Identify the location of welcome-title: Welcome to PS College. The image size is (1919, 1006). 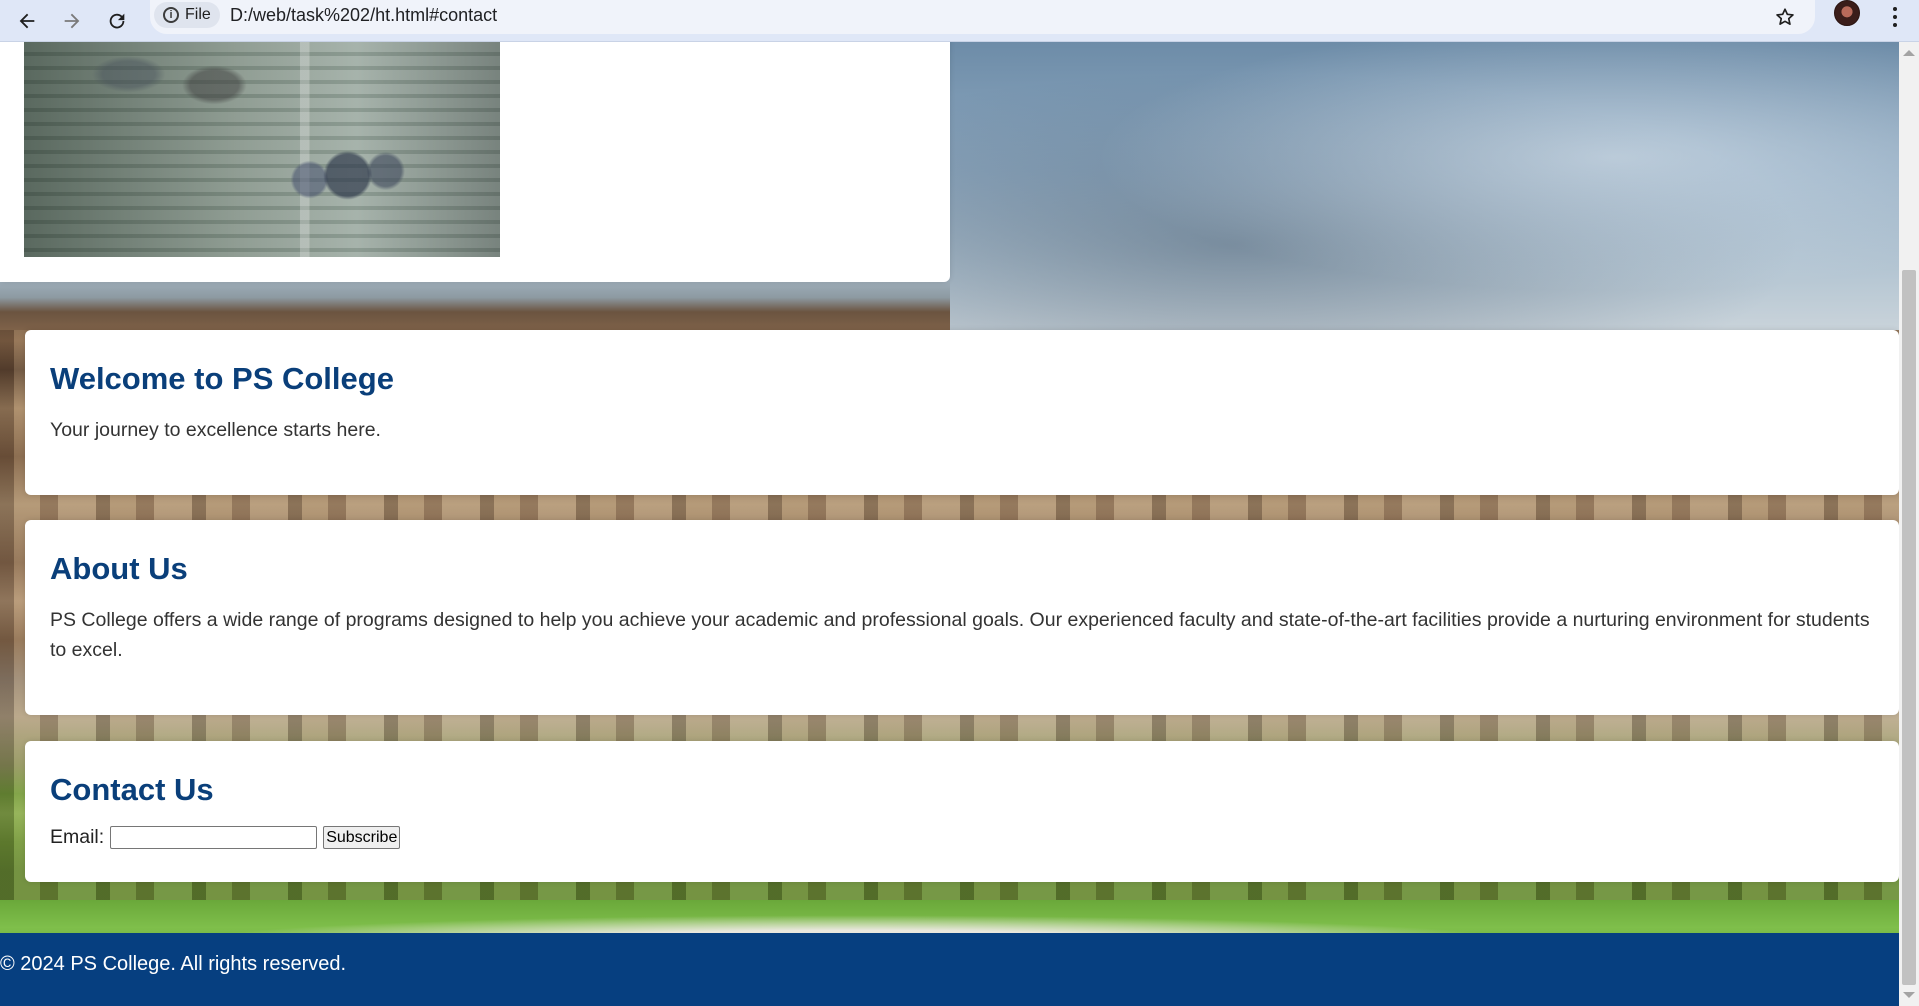
(222, 378).